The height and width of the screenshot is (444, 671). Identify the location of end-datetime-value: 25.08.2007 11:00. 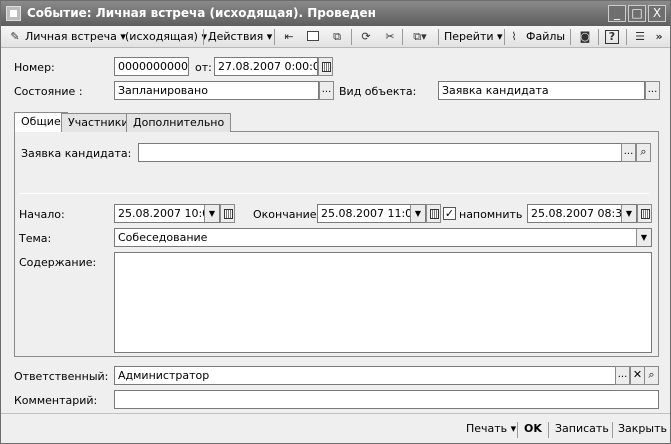
(370, 213).